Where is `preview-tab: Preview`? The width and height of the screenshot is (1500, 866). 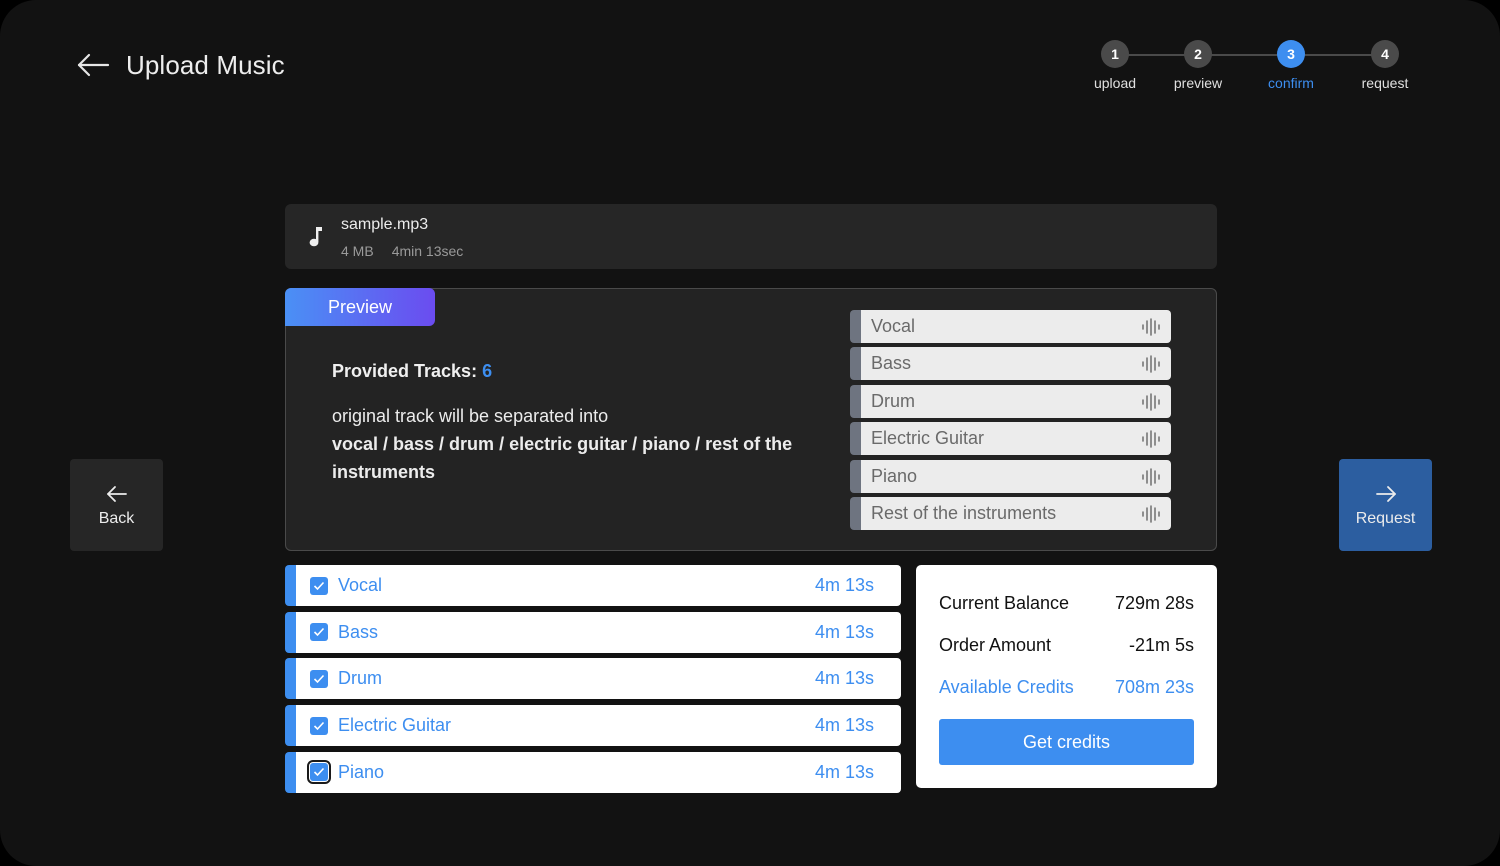
preview-tab: Preview is located at coordinates (360, 307).